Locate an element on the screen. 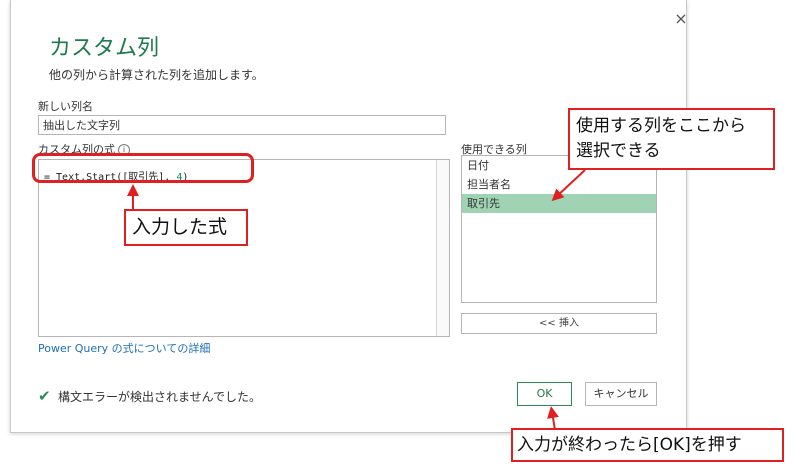 Image resolution: width=800 pixels, height=469 pixels. columns-arrow is located at coordinates (568, 185).